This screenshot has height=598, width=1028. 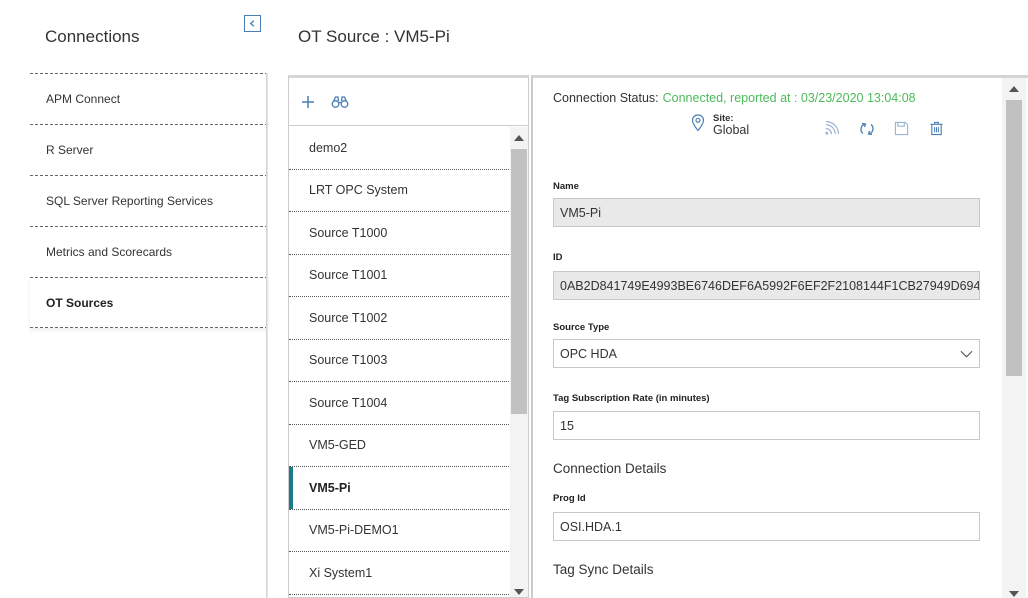 I want to click on connection-status-label: Connection Status:, so click(x=606, y=98).